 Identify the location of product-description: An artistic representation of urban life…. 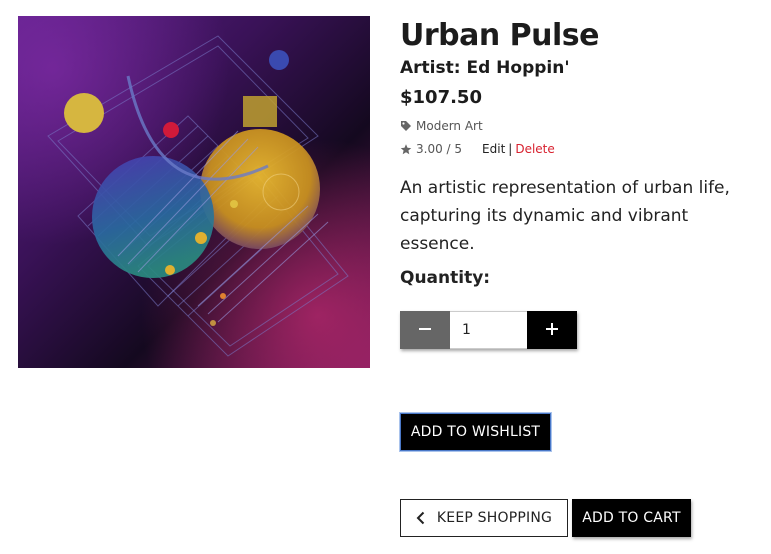
(565, 216).